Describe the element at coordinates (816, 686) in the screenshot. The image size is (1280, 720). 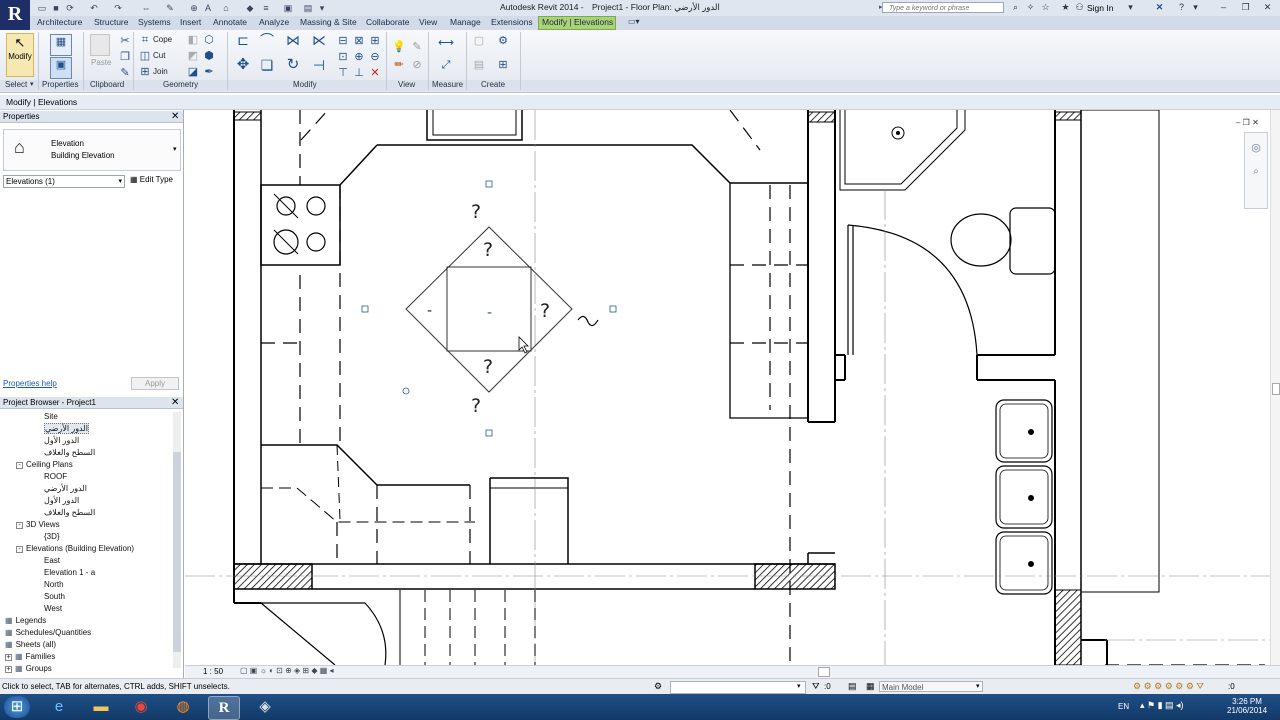
I see `filter-icon: ⛛` at that location.